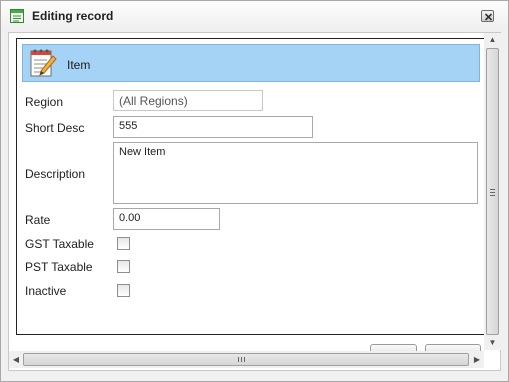 This screenshot has width=509, height=382. What do you see at coordinates (492, 343) in the screenshot?
I see `scroll-down-arrow-icon: ▼` at bounding box center [492, 343].